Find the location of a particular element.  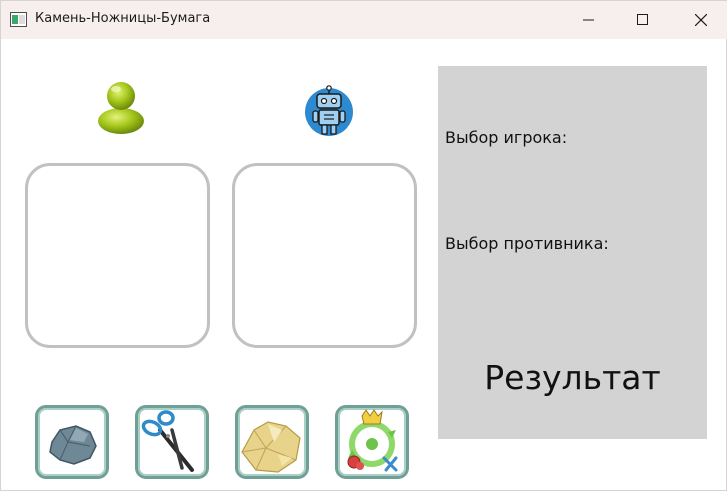

player-choice-slot is located at coordinates (117, 255).